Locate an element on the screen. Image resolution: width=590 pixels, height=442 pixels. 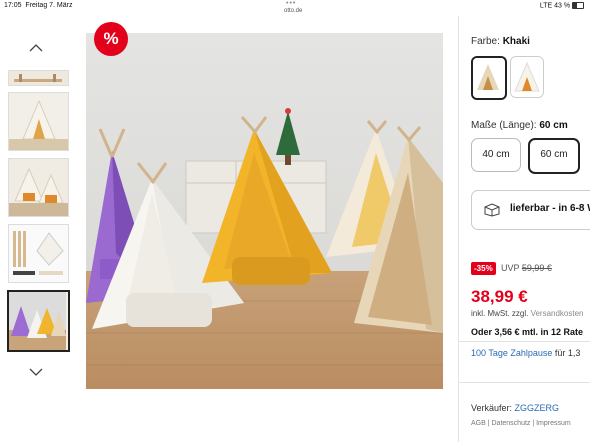
payment-pause: 100 Tage Zahlpause für 1,3 is located at coordinates (526, 353).